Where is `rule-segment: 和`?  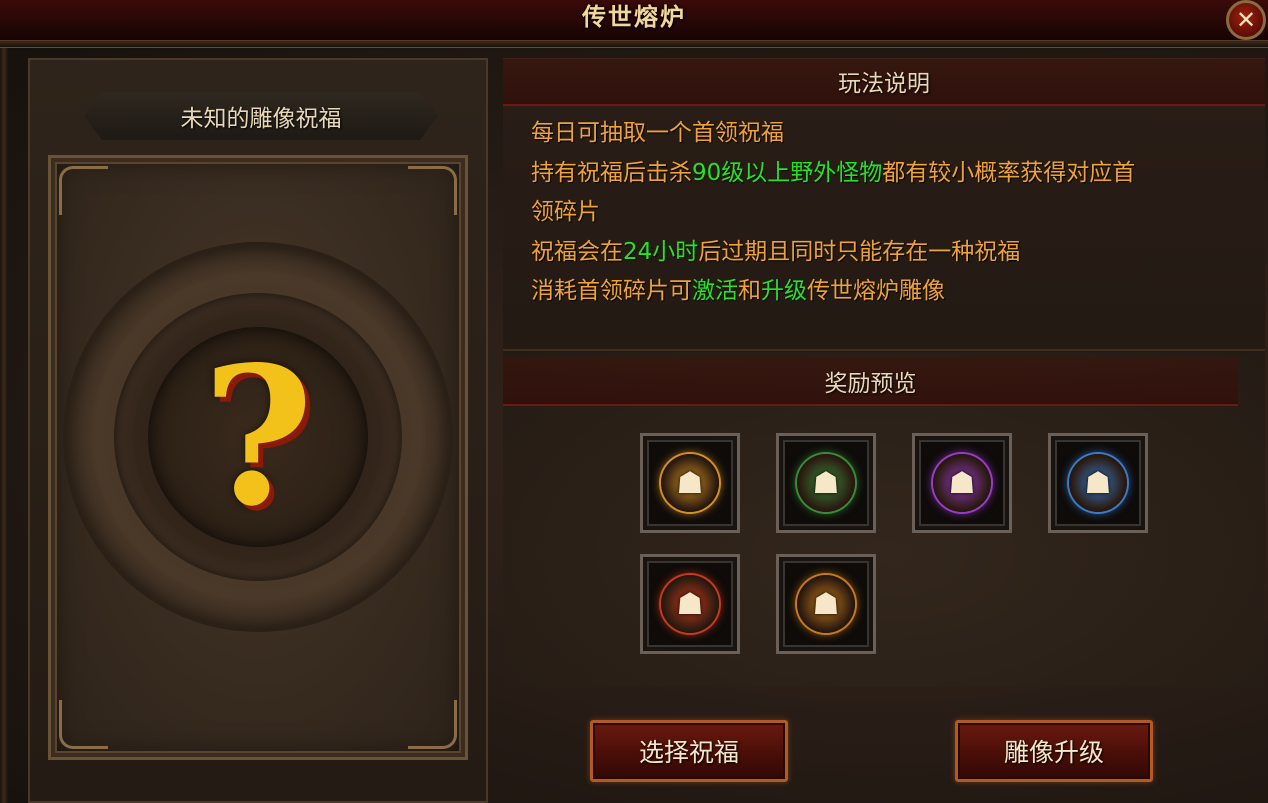 rule-segment: 和 is located at coordinates (749, 291).